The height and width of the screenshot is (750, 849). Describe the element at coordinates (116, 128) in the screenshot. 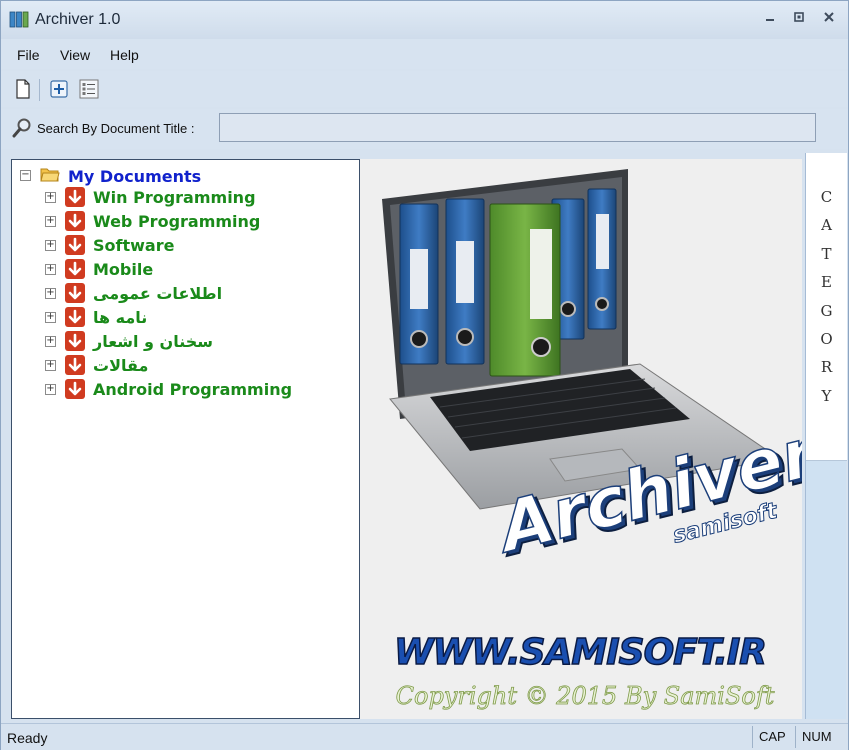

I see `search-label: Search By Document Title :` at that location.